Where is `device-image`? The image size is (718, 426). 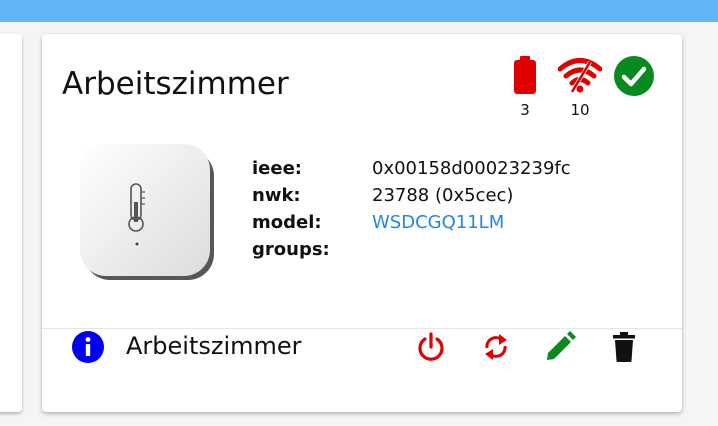 device-image is located at coordinates (147, 212).